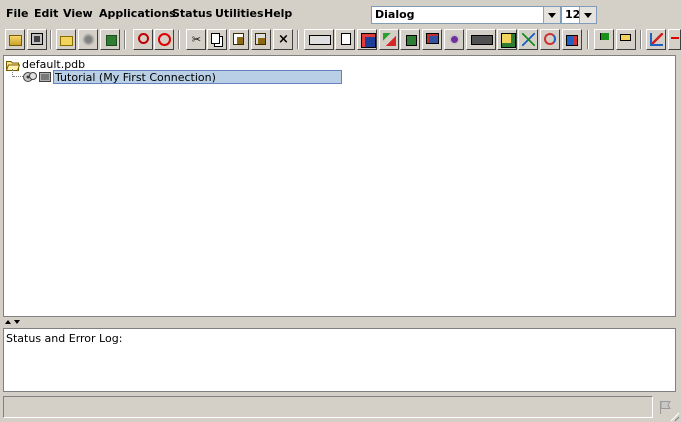  I want to click on menu-status-label: Status, so click(192, 13).